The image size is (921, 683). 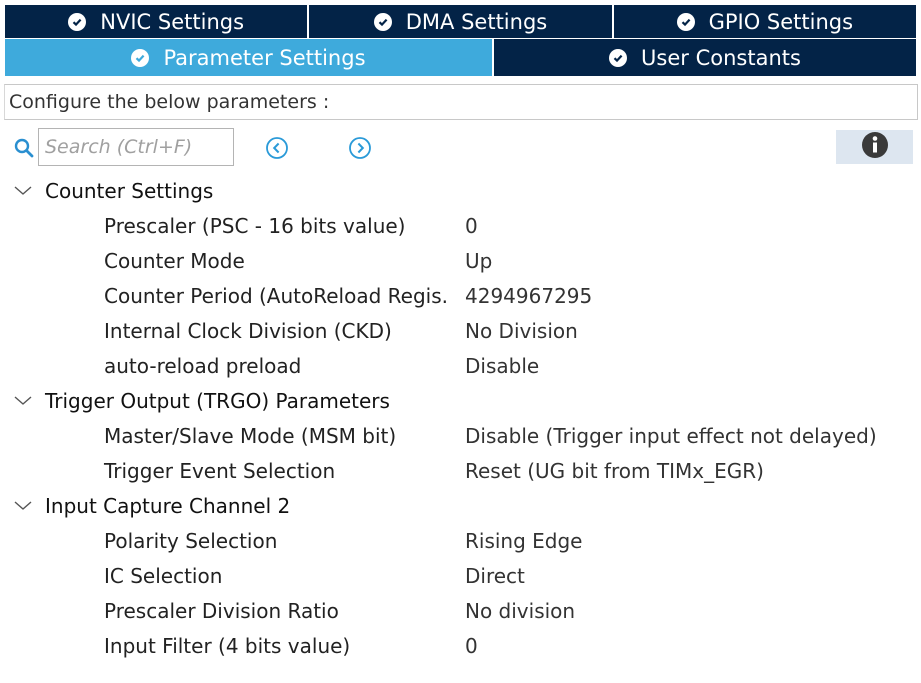 What do you see at coordinates (168, 505) in the screenshot?
I see `group-title: Input Capture Channel 2` at bounding box center [168, 505].